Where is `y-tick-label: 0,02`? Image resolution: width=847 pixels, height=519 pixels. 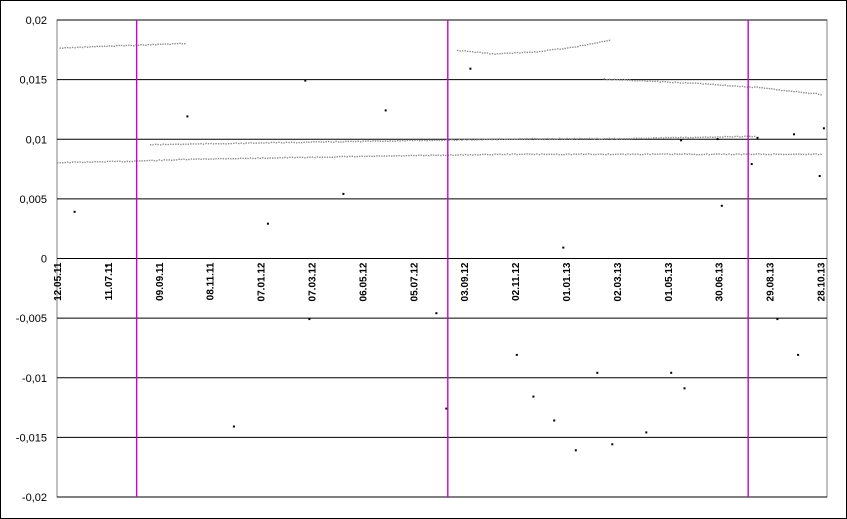
y-tick-label: 0,02 is located at coordinates (36, 21).